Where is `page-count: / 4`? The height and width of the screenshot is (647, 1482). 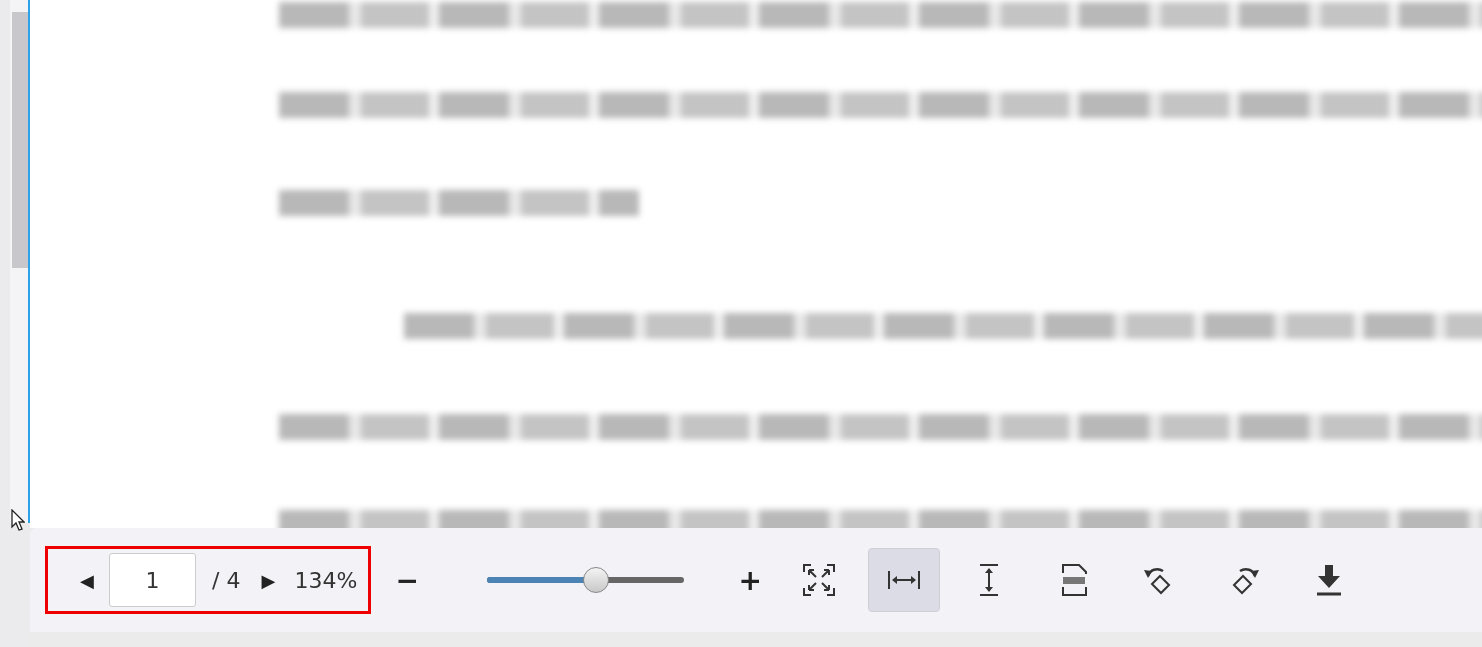
page-count: / 4 is located at coordinates (226, 580).